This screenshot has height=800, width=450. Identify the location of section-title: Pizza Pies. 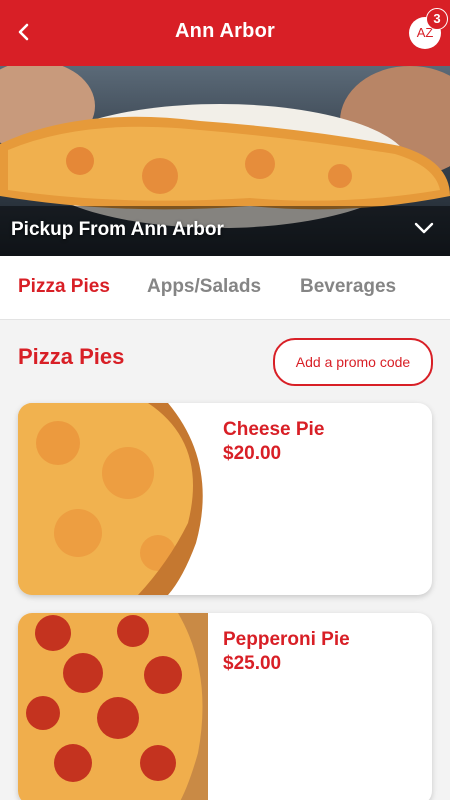
(71, 356).